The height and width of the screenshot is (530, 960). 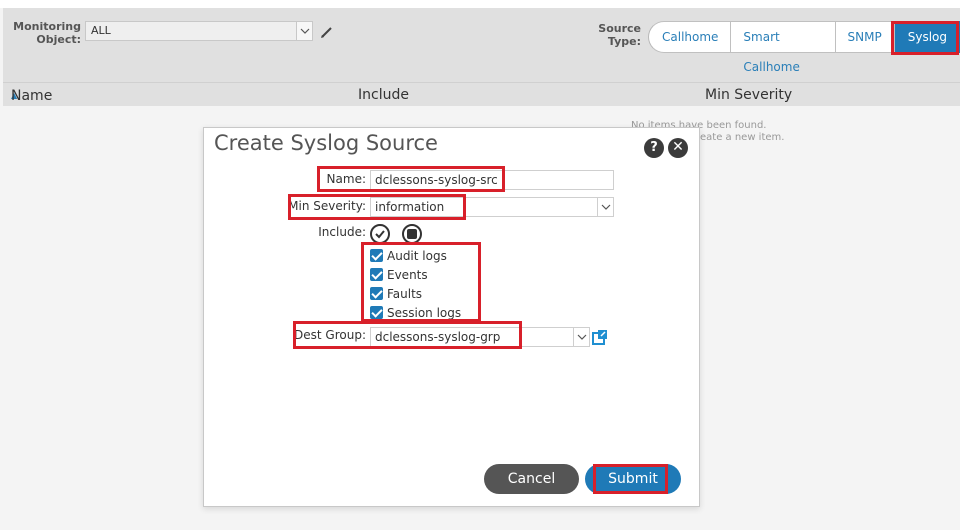 What do you see at coordinates (690, 37) in the screenshot?
I see `source-type-callhome: Callhome` at bounding box center [690, 37].